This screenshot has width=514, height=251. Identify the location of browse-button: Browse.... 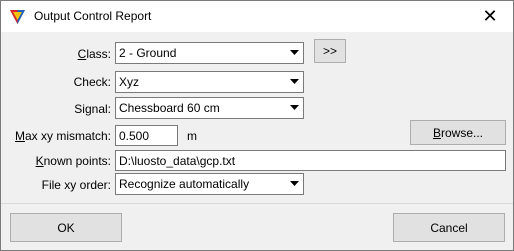
(458, 132).